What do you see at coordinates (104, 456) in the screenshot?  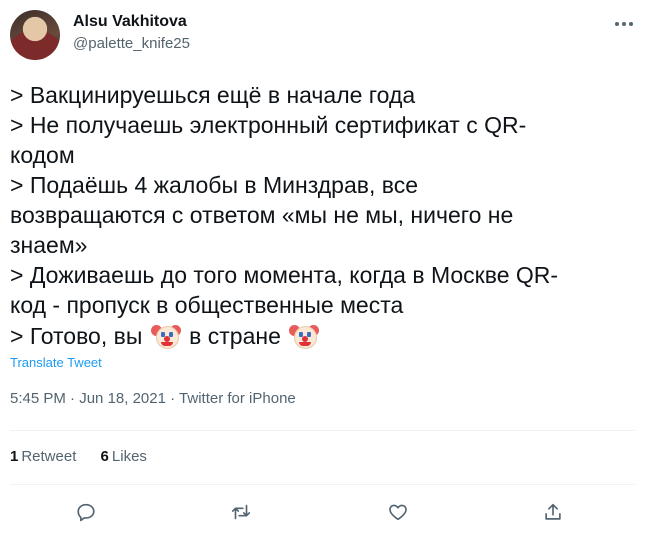 I see `likes-count: 6` at bounding box center [104, 456].